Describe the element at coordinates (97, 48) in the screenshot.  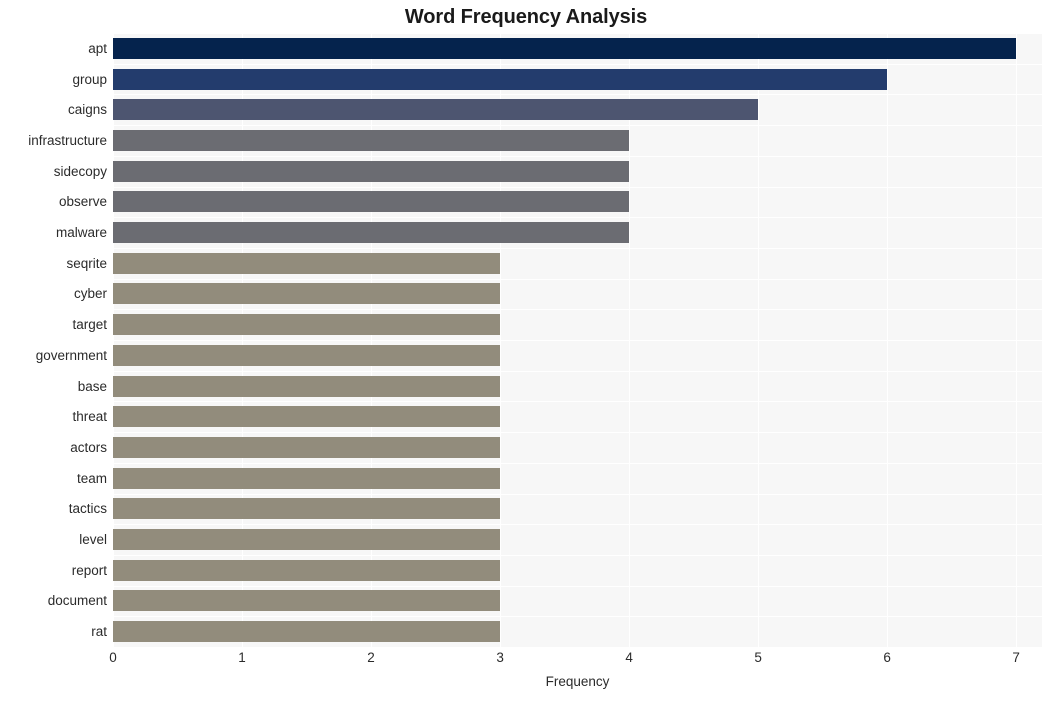
I see `y-axis-tick-label: apt` at that location.